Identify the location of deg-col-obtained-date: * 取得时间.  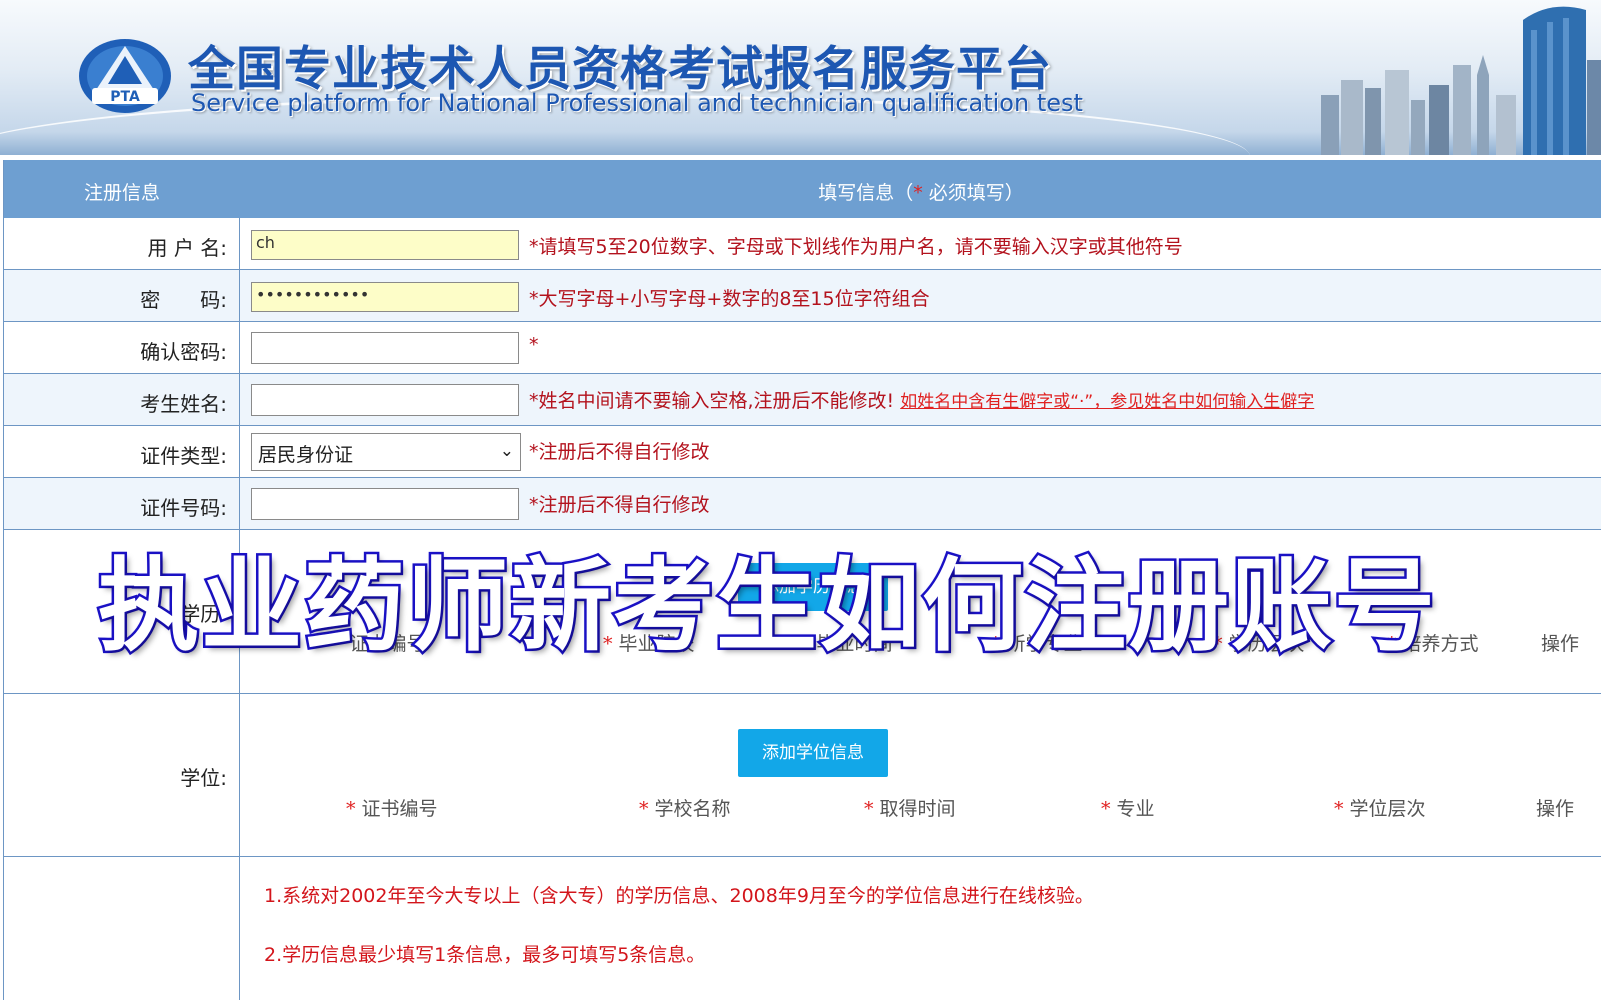
(910, 807).